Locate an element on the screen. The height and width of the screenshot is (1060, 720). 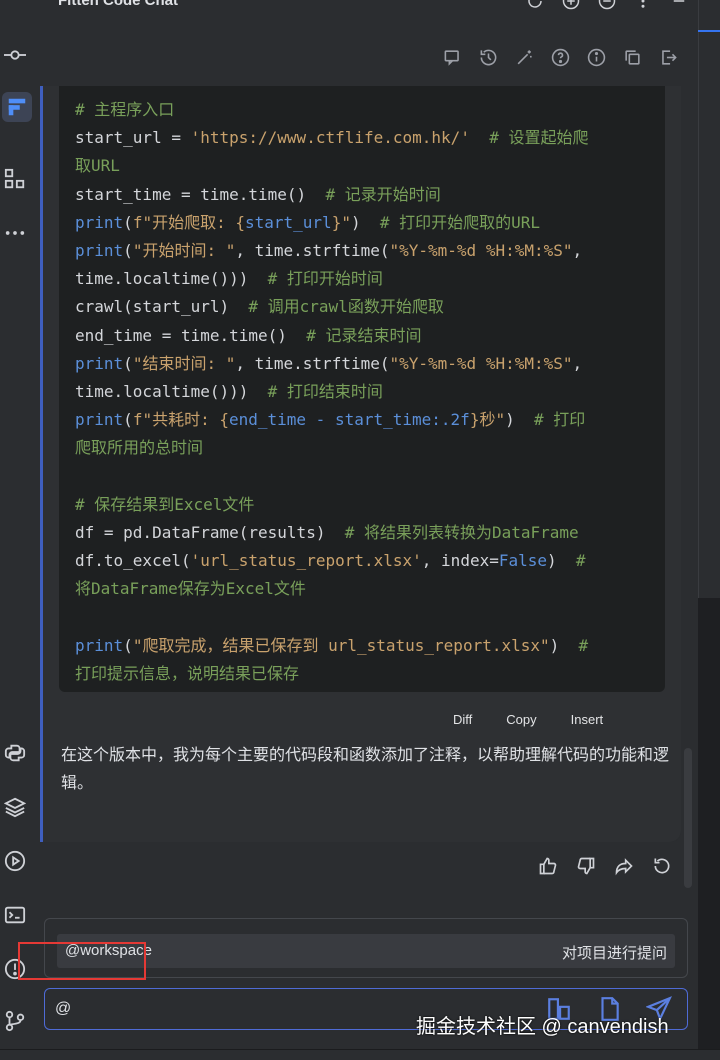
copy-window-icon is located at coordinates (632, 57).